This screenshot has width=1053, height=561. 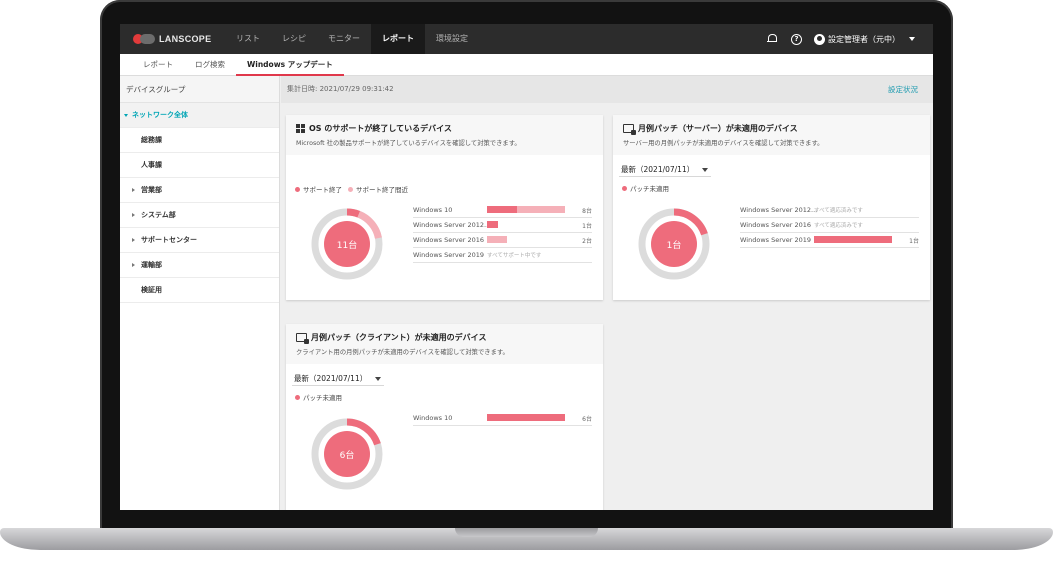 I want to click on sidebar-item-network-all: ネットワーク全体, so click(x=199, y=115).